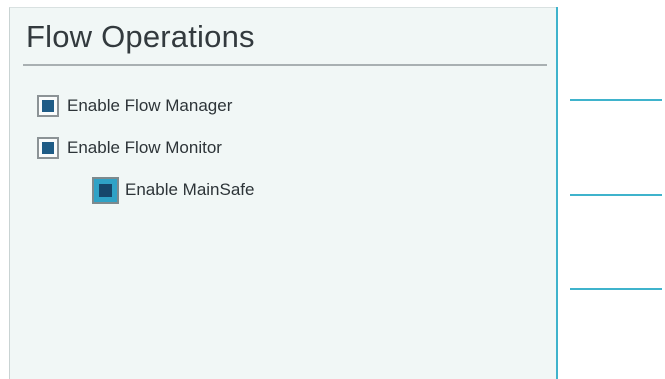 This screenshot has width=665, height=379. I want to click on enable-flow-monitor-checkbox, so click(48, 148).